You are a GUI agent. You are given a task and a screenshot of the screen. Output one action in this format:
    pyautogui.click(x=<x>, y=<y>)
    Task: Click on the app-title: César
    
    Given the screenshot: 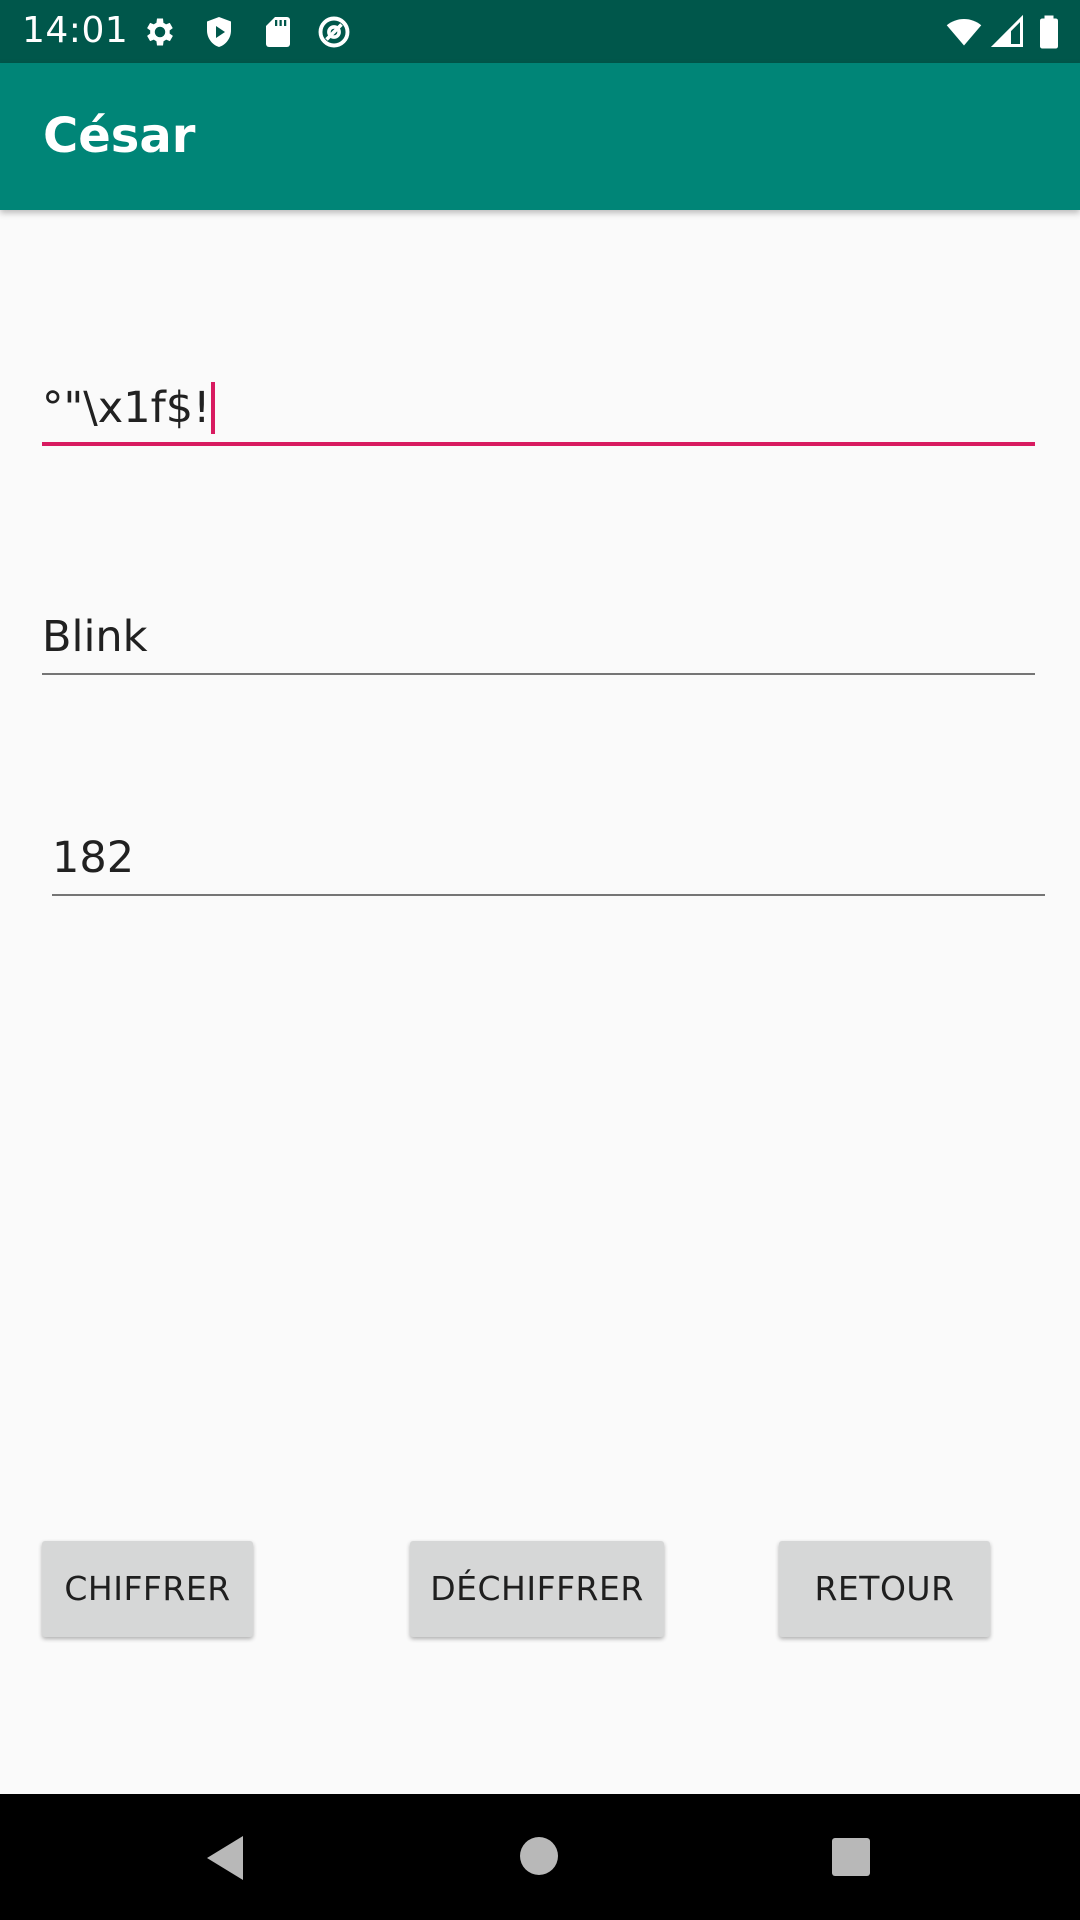 What is the action you would take?
    pyautogui.click(x=119, y=136)
    